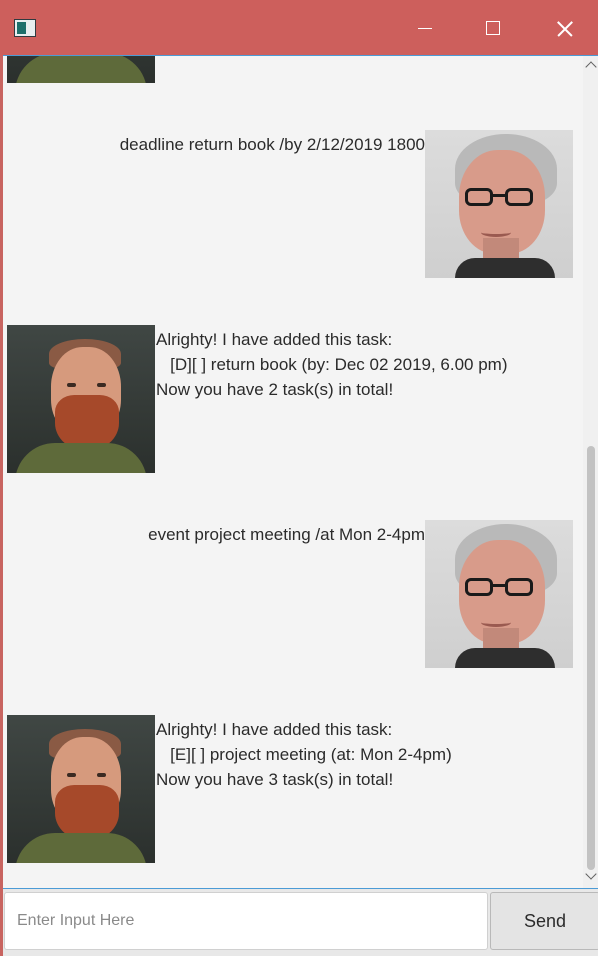  What do you see at coordinates (563, 28) in the screenshot?
I see `close-icon` at bounding box center [563, 28].